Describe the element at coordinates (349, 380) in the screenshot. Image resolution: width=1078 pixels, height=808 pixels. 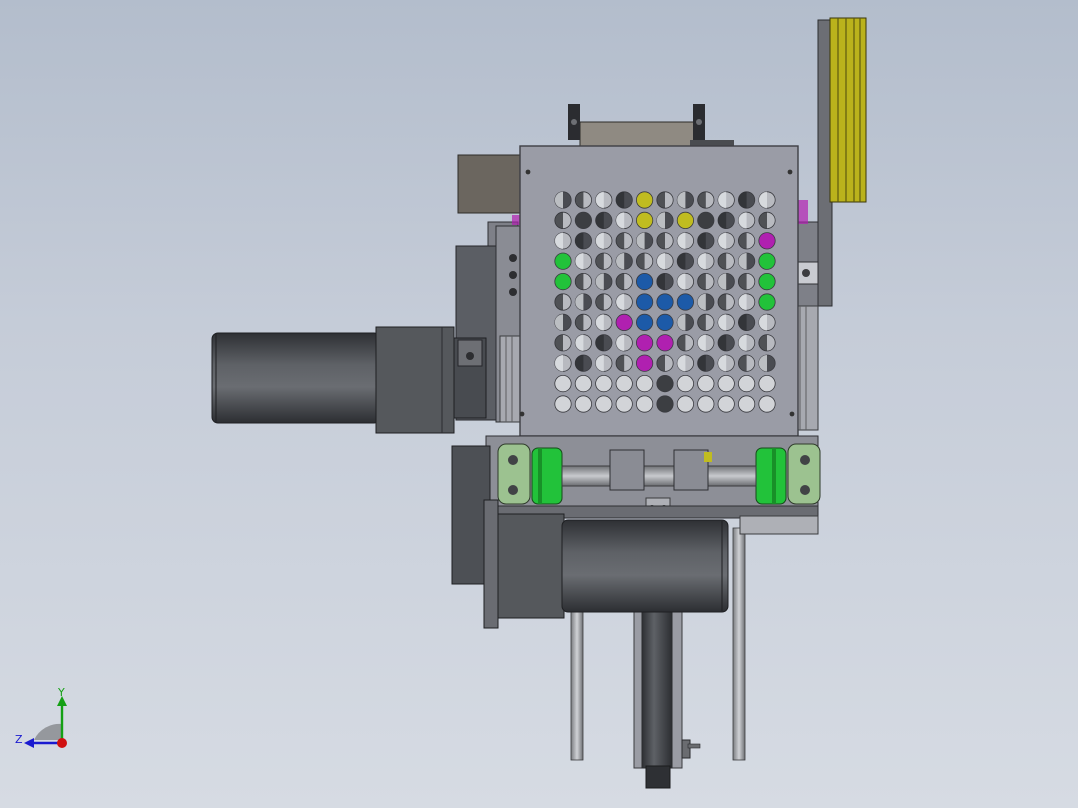
I see `left-motor` at that location.